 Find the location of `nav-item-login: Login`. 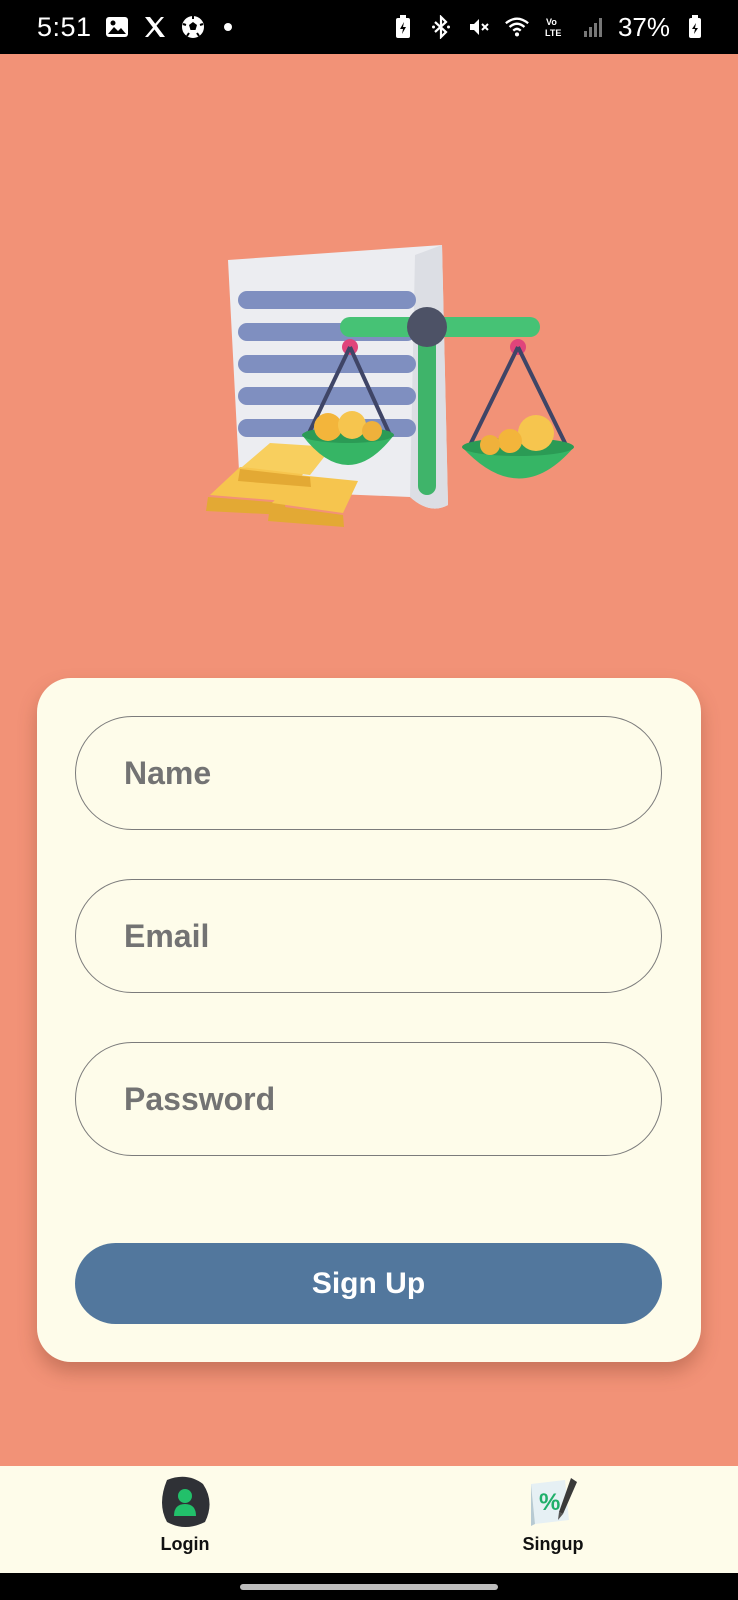

nav-item-login: Login is located at coordinates (185, 1519).